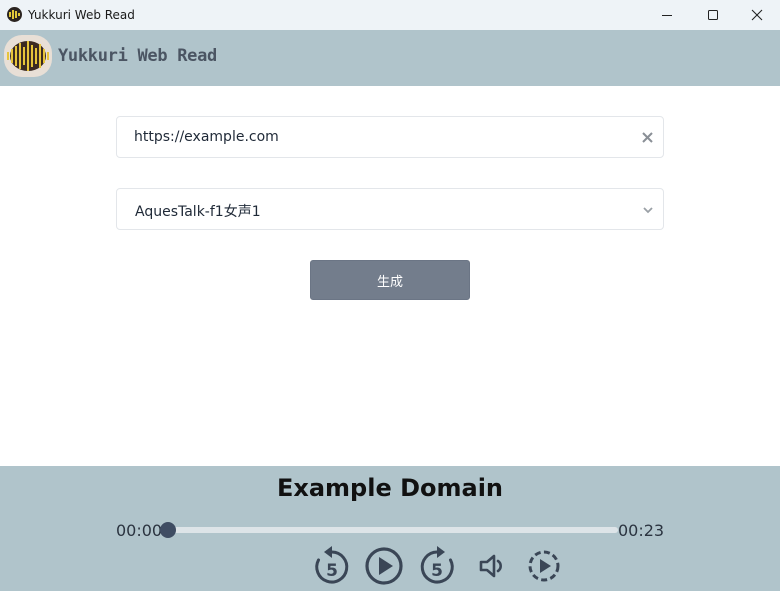  Describe the element at coordinates (390, 209) in the screenshot. I see `voice-select: AquesTalk-f1女声1` at that location.